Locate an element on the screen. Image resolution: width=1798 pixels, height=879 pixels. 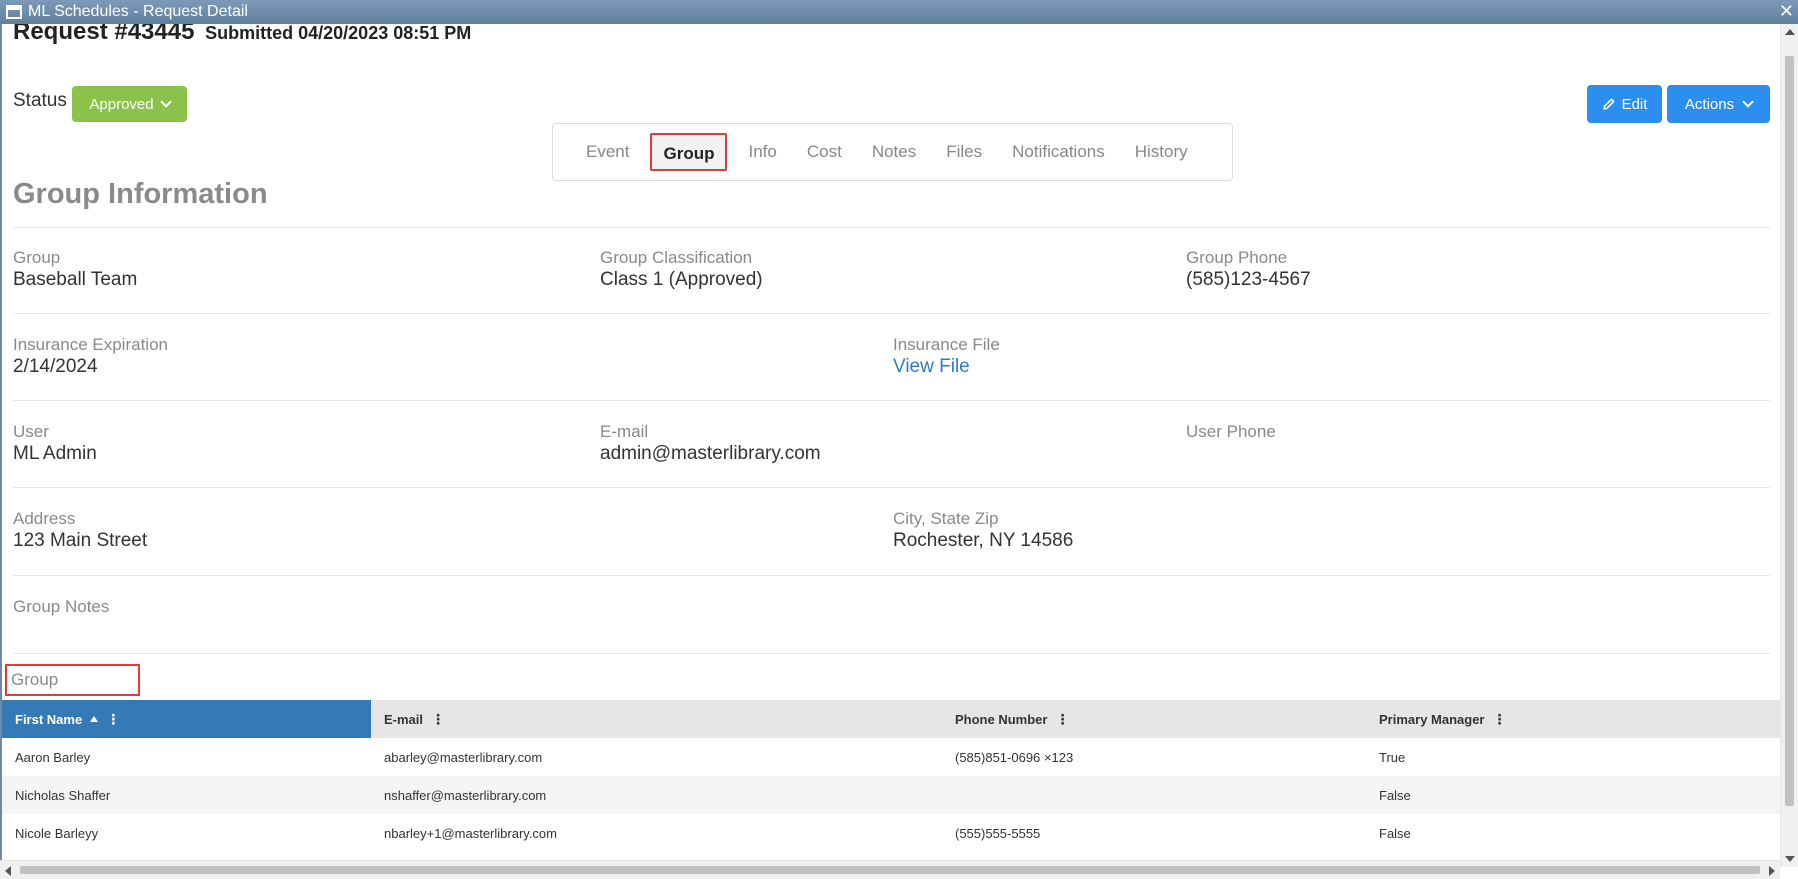
user-value: ML Admin is located at coordinates (55, 453).